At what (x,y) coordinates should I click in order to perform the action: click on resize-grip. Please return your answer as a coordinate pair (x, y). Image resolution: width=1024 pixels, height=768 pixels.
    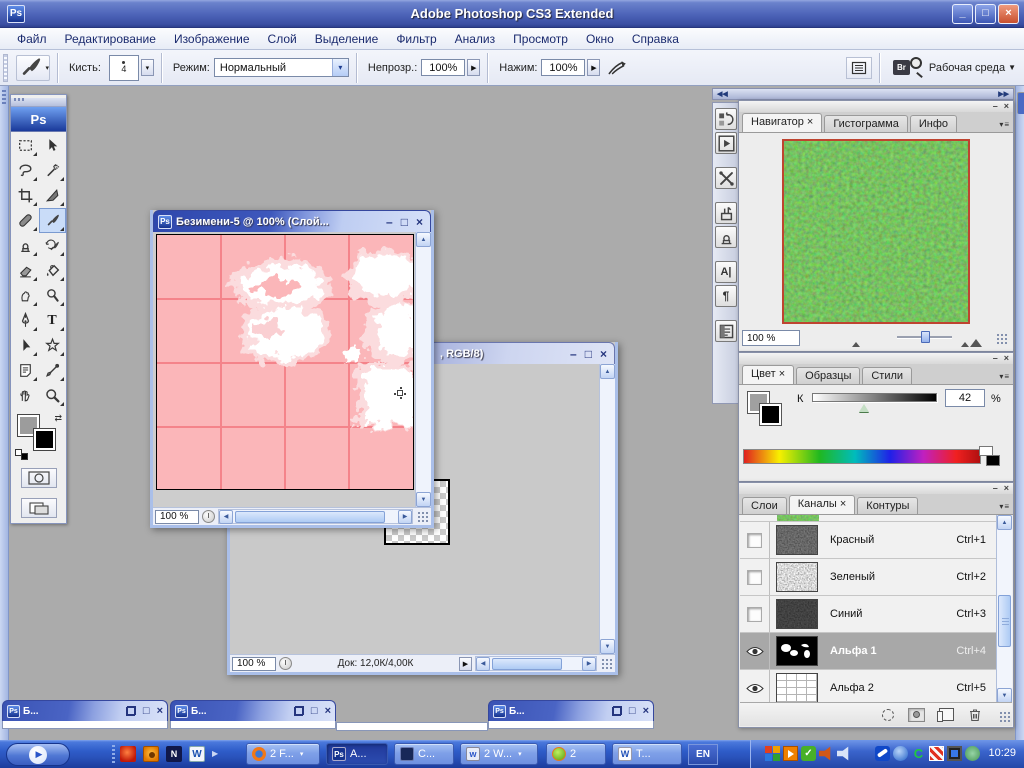
    Looking at the image, I should click on (422, 516).